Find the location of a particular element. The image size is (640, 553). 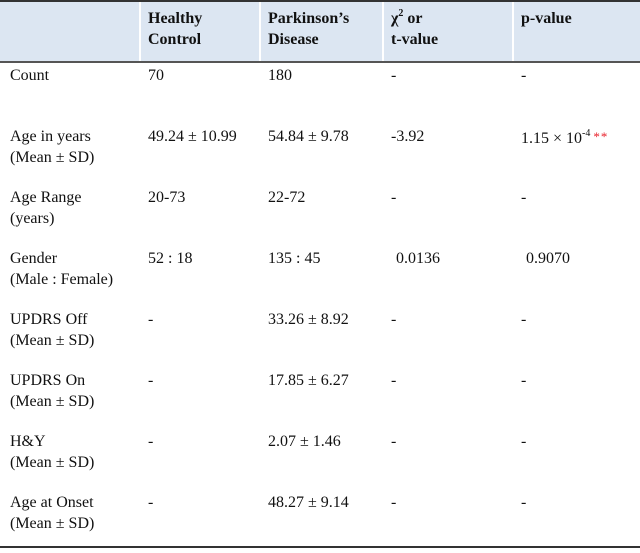

row-label: H&Y (Mean ± SD) is located at coordinates (52, 452).